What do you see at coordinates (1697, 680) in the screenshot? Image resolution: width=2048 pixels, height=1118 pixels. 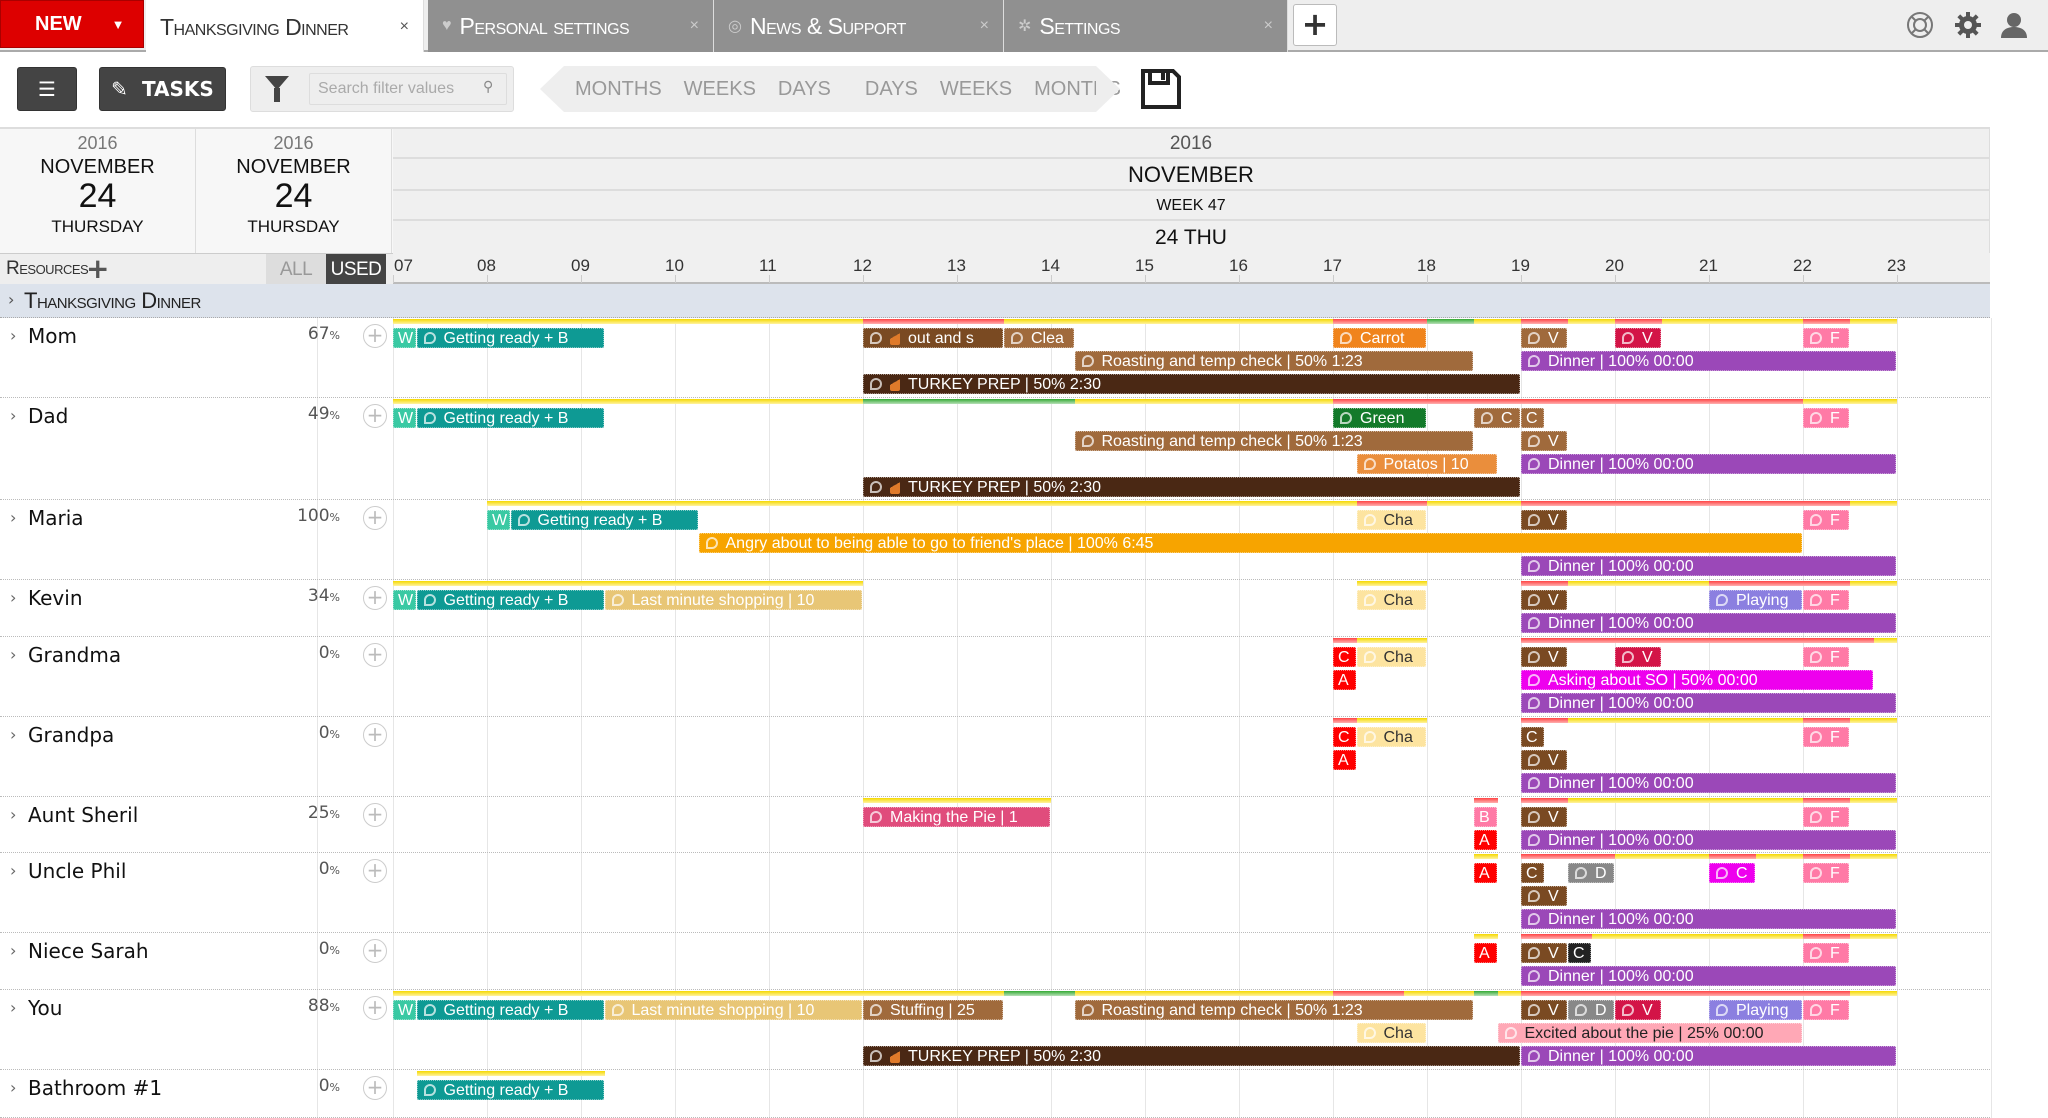 I see `task-bar: Asking about SO | 50% 00:00` at bounding box center [1697, 680].